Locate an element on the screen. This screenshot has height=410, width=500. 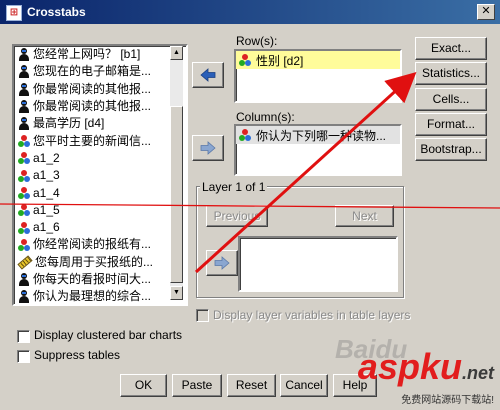
watermark: aspku.net 免费网站源码下载站! is located at coordinates (425, 376).